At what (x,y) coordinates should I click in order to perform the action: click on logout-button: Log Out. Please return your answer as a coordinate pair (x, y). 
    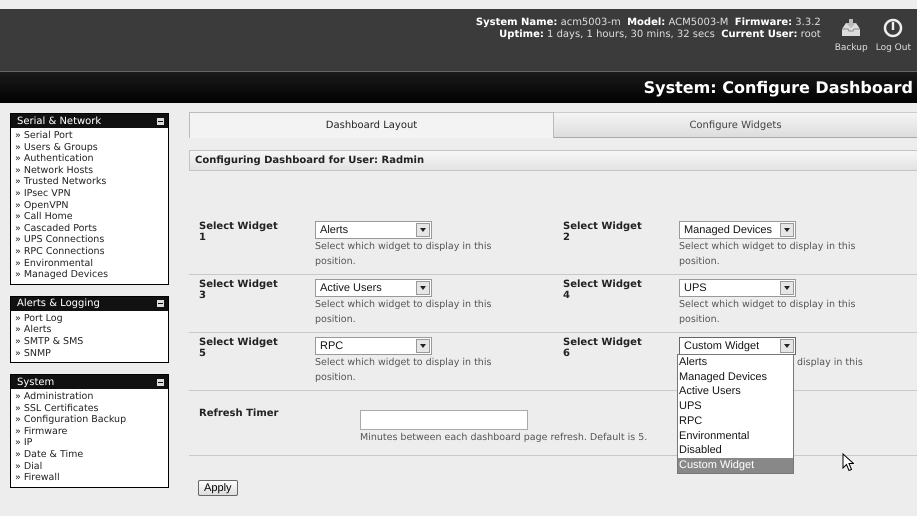
    Looking at the image, I should click on (893, 35).